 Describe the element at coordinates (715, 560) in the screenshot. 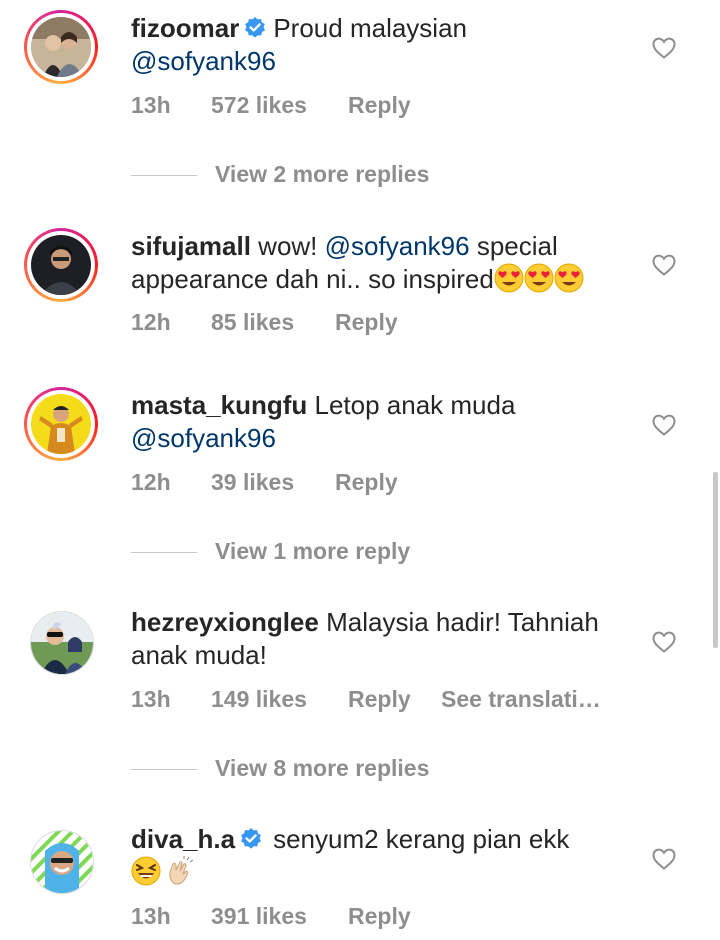

I see `scrollbar` at that location.